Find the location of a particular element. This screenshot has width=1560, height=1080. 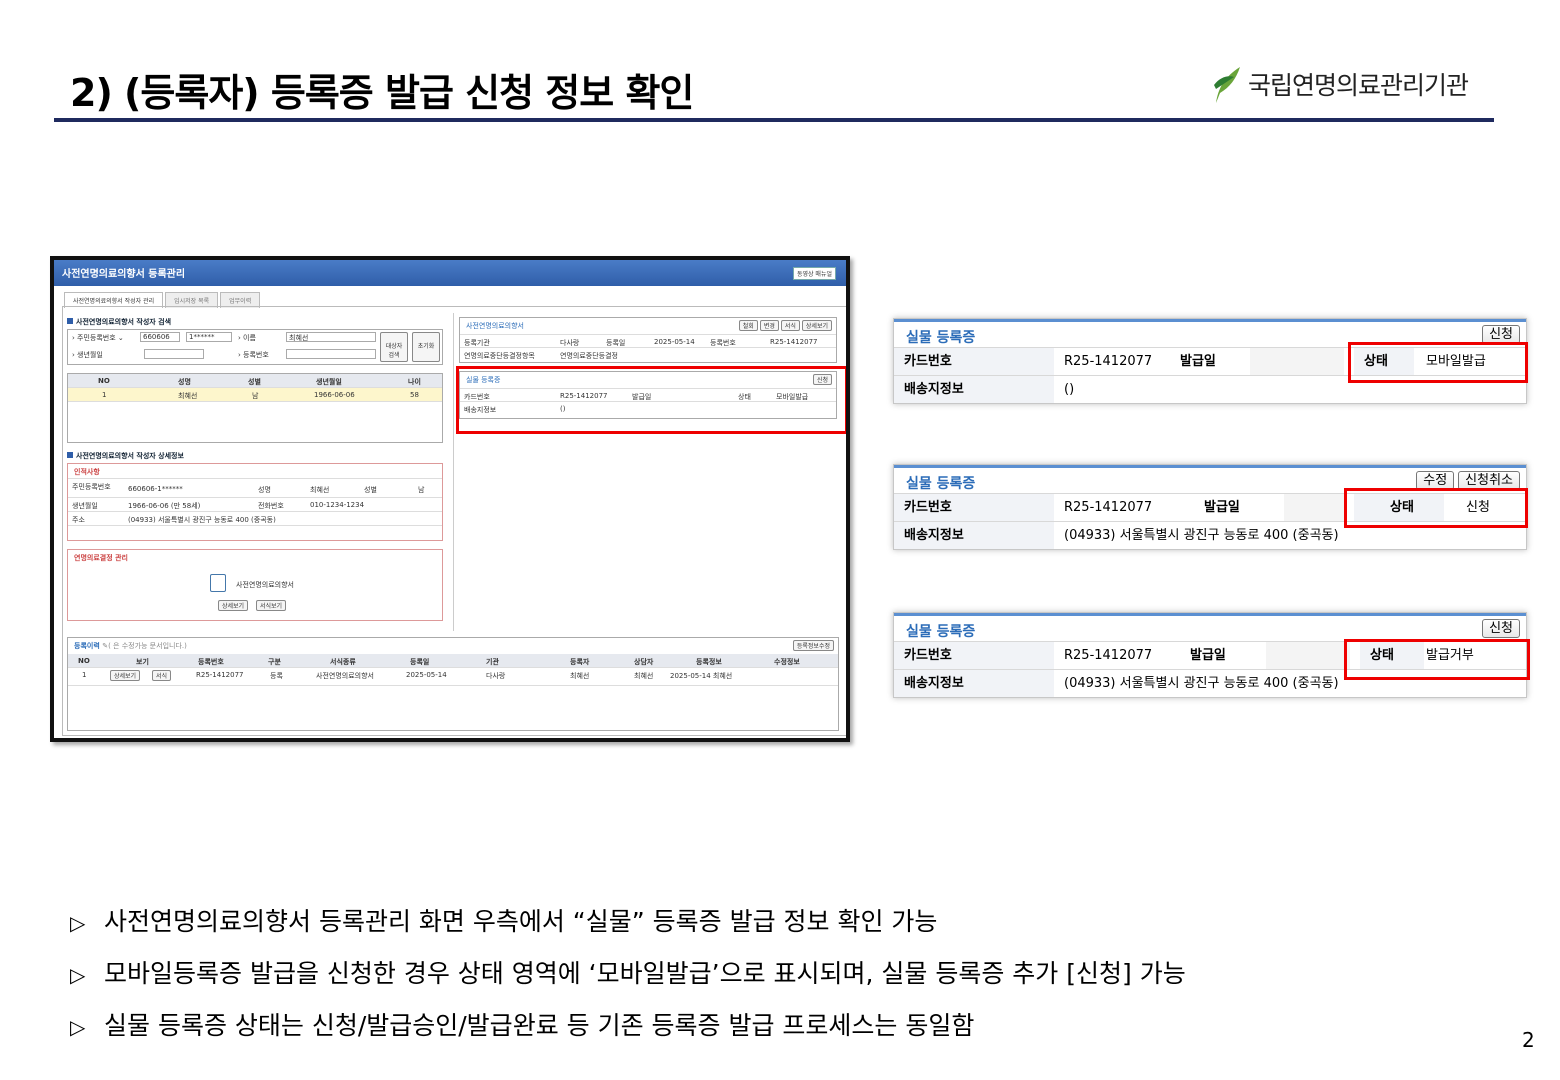

decision-box: 연명의료결정 관리 사전연명의료의향서 상세보기 서식보기 is located at coordinates (255, 585).